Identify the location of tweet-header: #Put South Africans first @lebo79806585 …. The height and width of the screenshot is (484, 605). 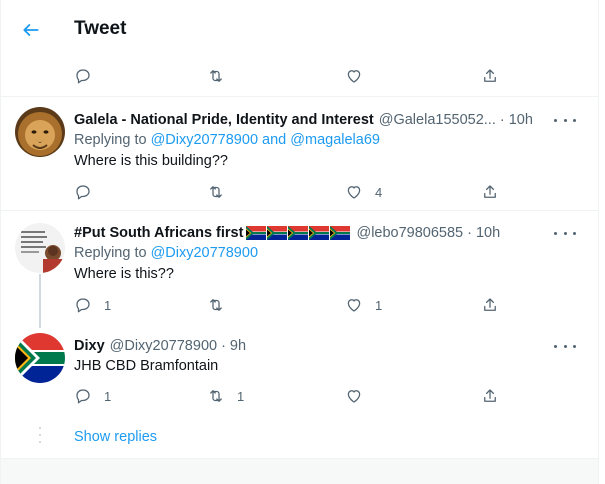
(287, 233).